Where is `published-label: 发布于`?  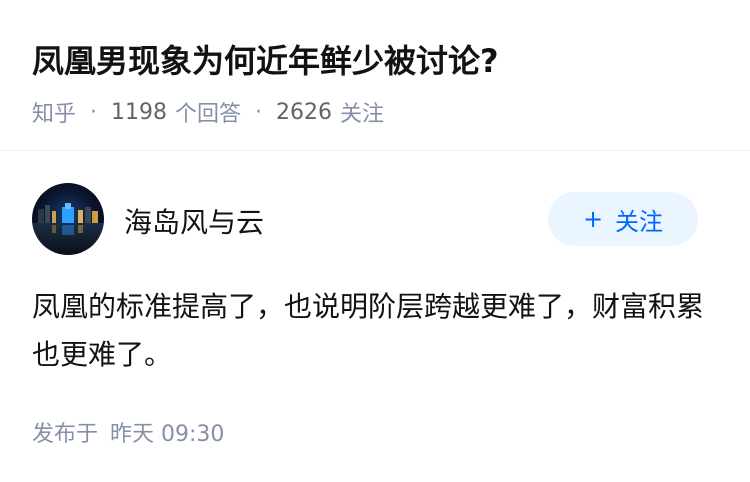
published-label: 发布于 is located at coordinates (65, 434).